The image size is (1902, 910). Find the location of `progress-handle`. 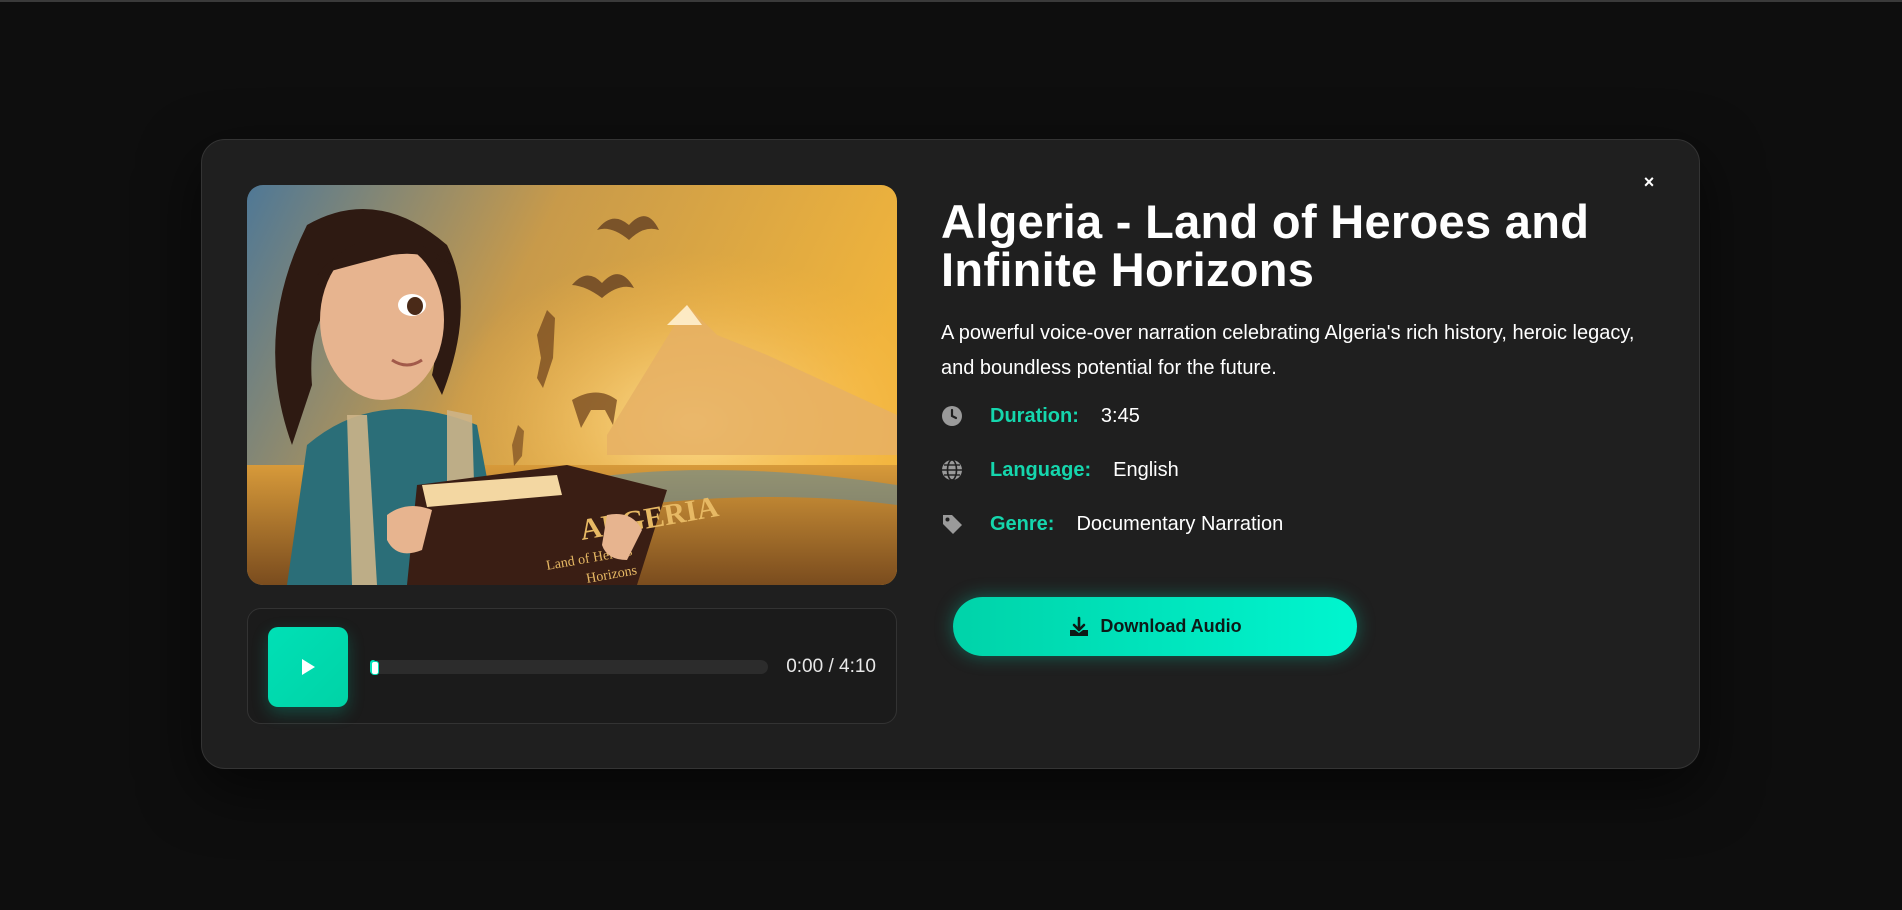

progress-handle is located at coordinates (375, 668).